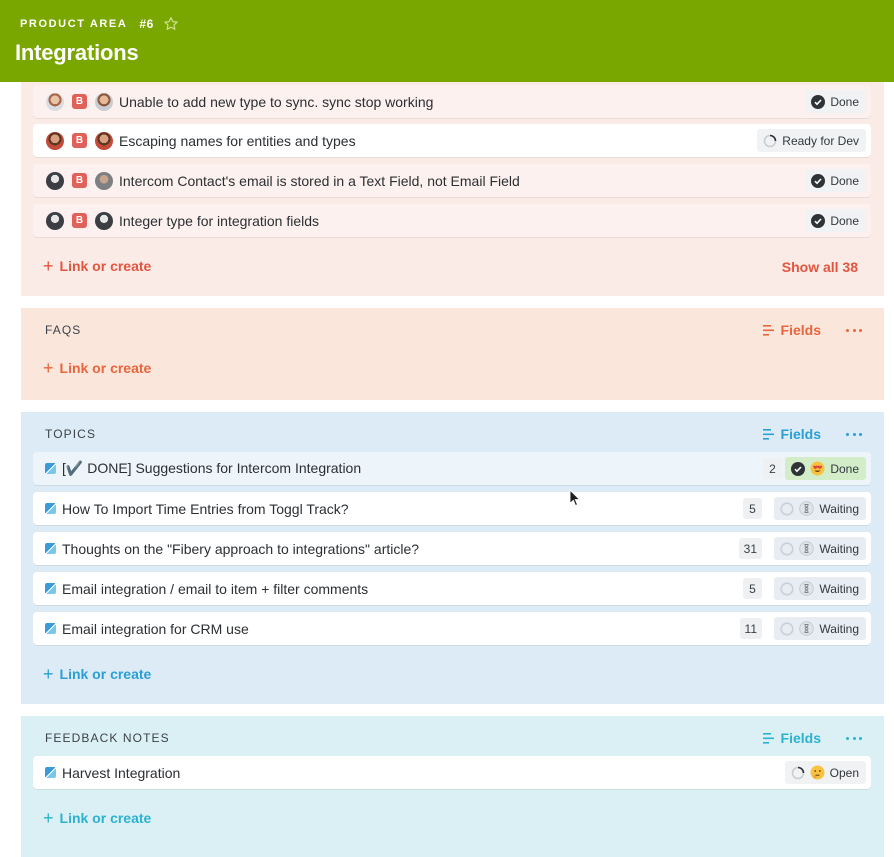 This screenshot has width=894, height=857. What do you see at coordinates (146, 24) in the screenshot?
I see `area-number: #6` at bounding box center [146, 24].